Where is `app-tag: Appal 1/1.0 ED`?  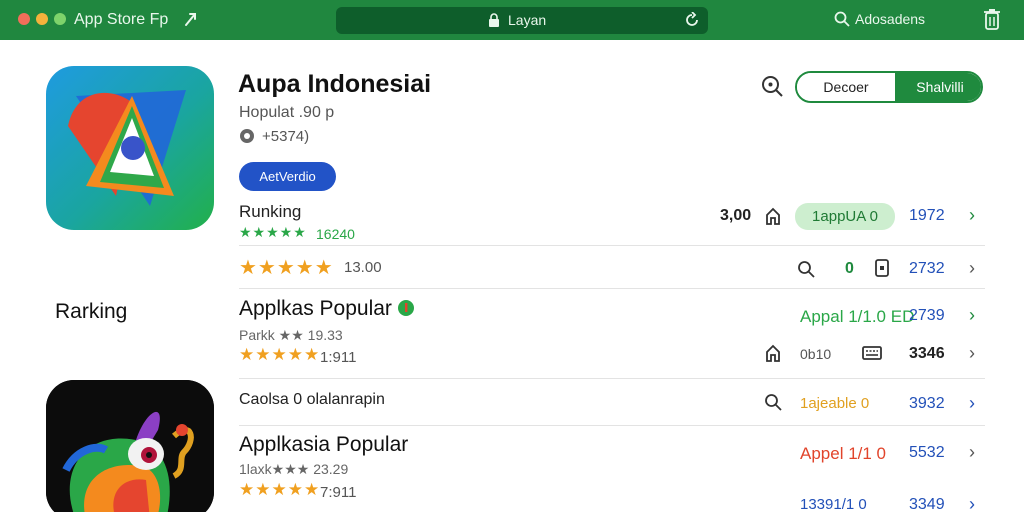 app-tag: Appal 1/1.0 ED is located at coordinates (857, 316).